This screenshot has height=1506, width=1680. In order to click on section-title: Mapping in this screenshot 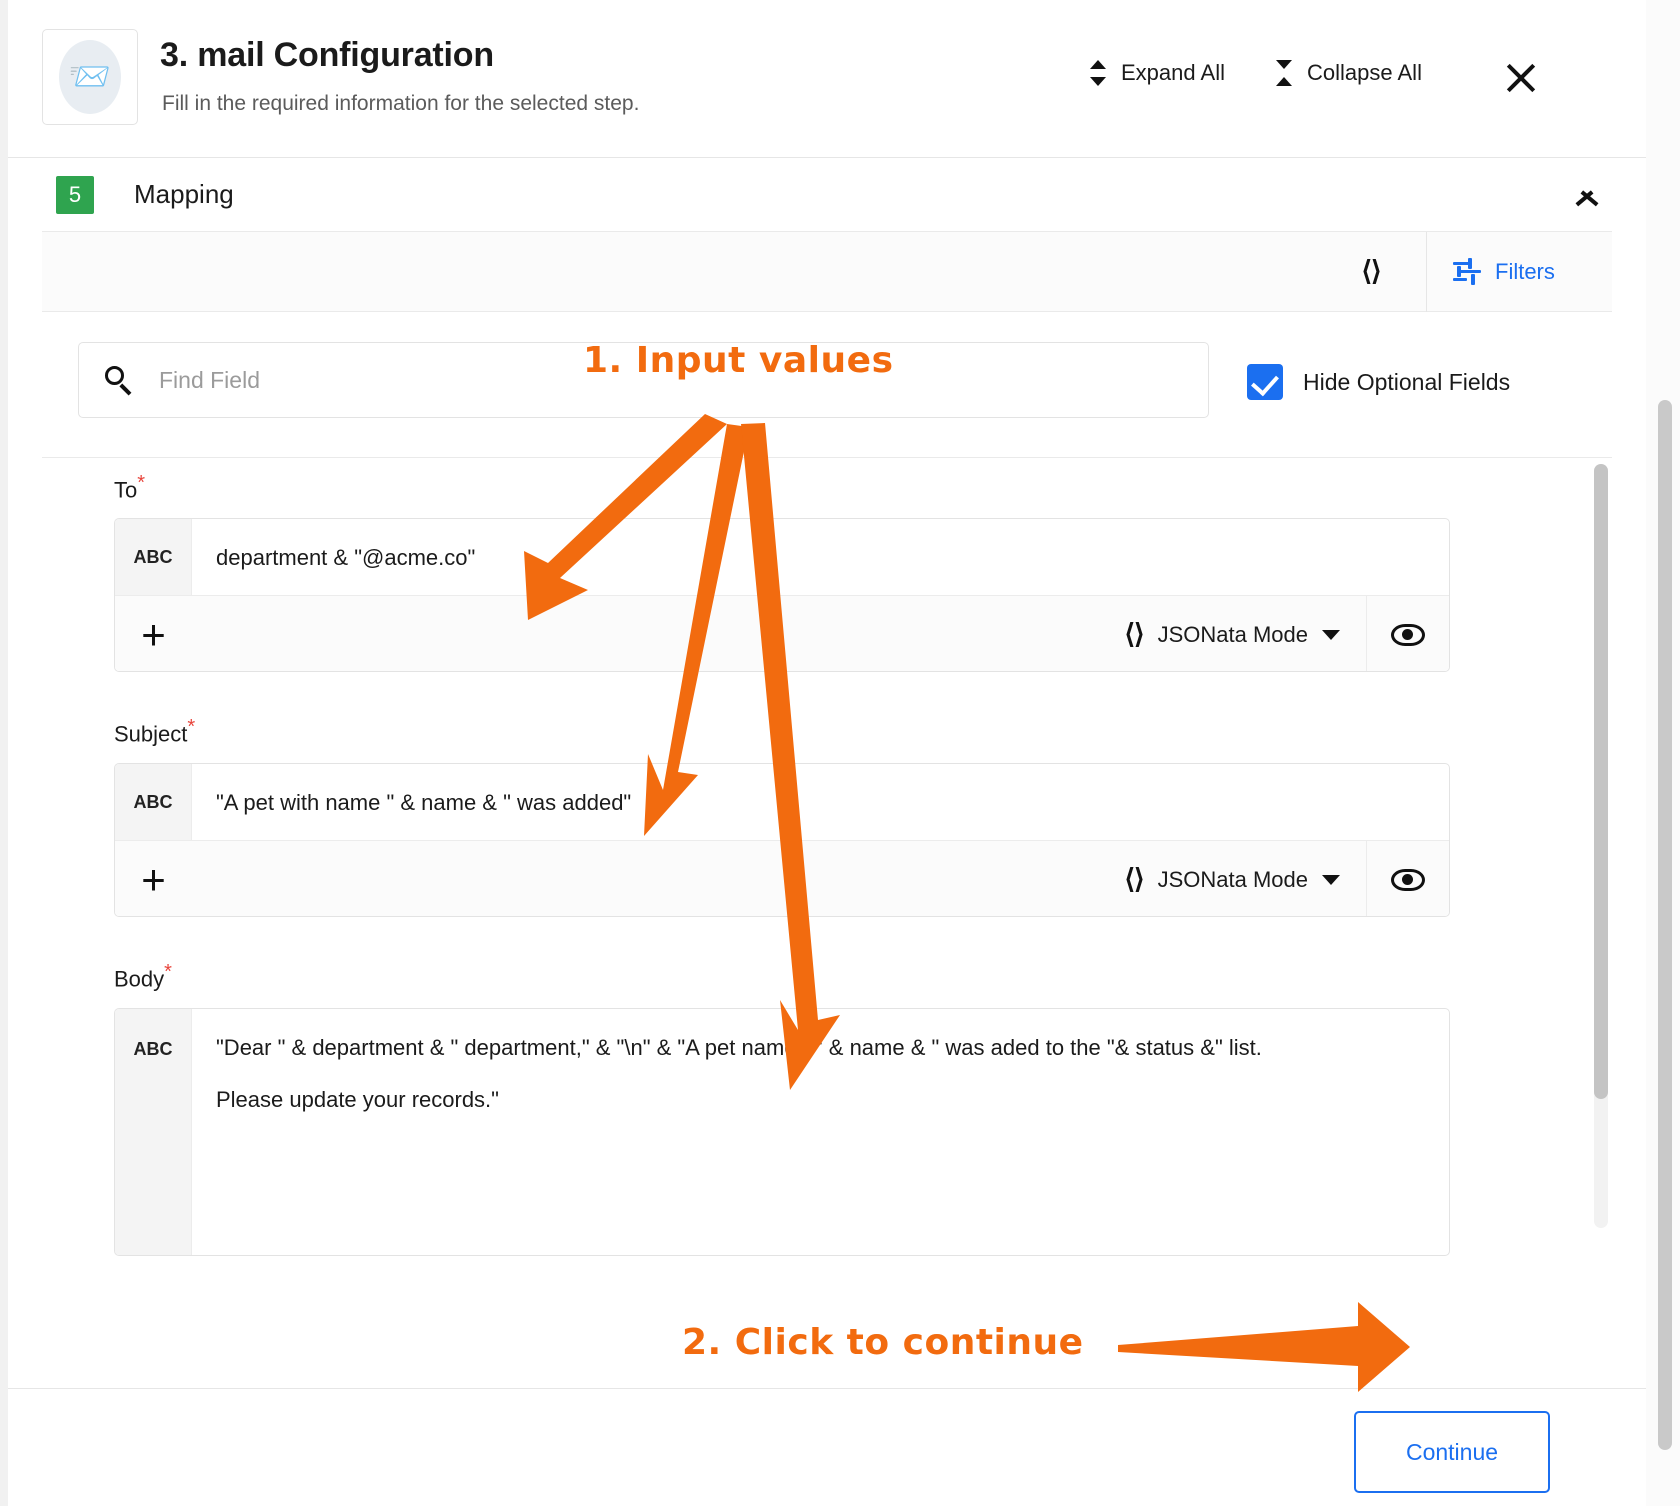, I will do `click(184, 194)`.